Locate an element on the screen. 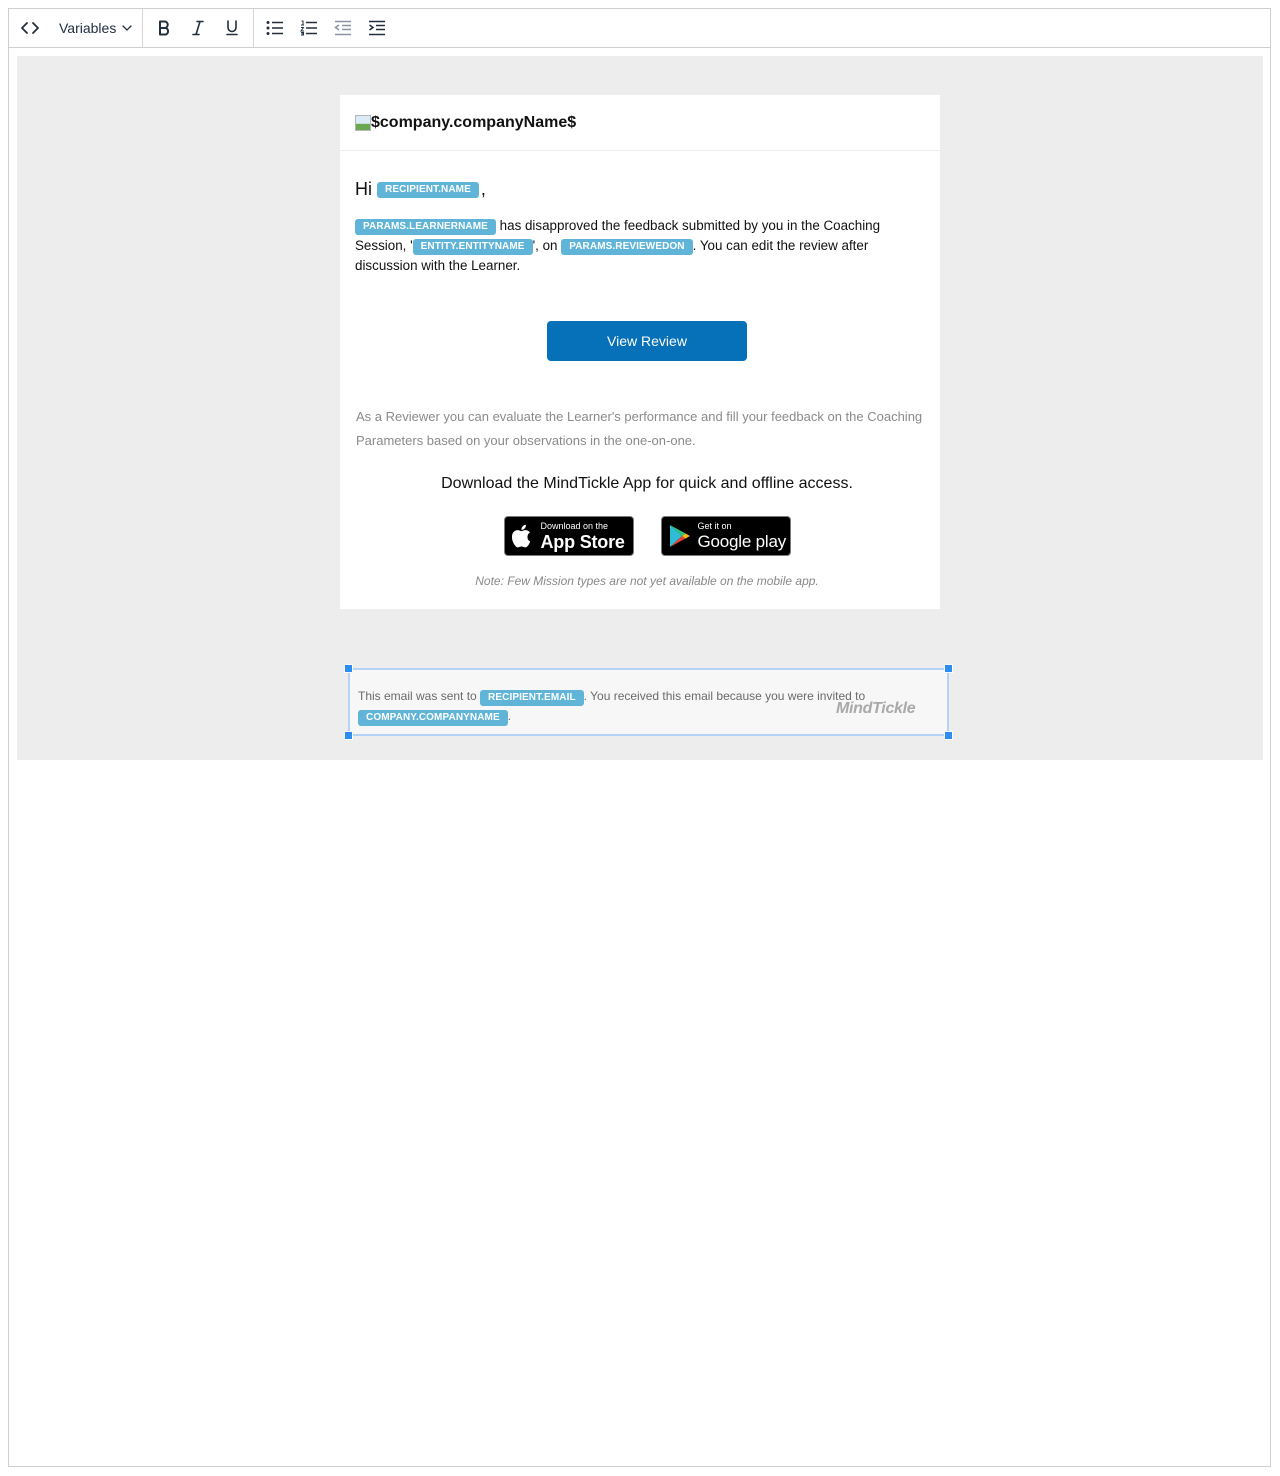  variable-tag-reviewed-on: PARAMS.REVIEWEDON is located at coordinates (627, 247).